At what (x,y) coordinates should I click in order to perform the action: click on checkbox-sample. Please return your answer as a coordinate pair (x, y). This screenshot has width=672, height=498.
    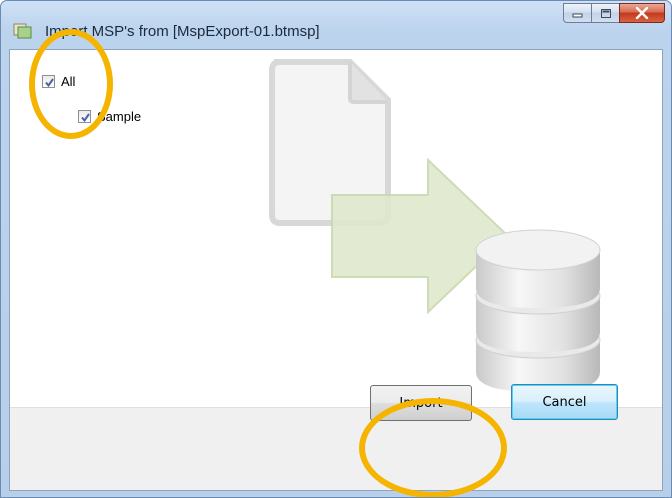
    Looking at the image, I should click on (84, 116).